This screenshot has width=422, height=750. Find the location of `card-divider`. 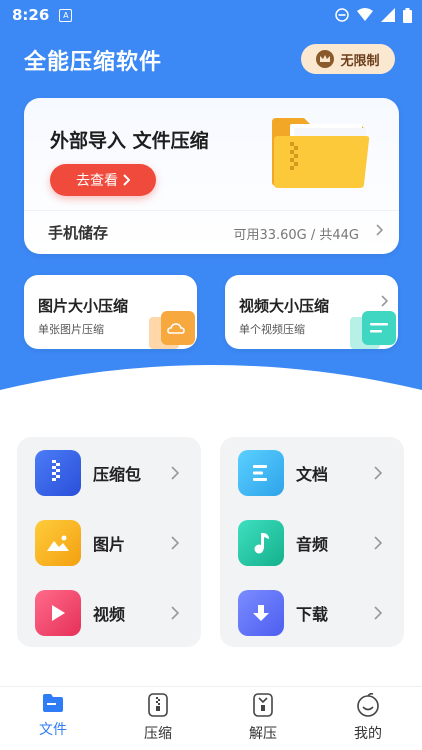

card-divider is located at coordinates (211, 210).